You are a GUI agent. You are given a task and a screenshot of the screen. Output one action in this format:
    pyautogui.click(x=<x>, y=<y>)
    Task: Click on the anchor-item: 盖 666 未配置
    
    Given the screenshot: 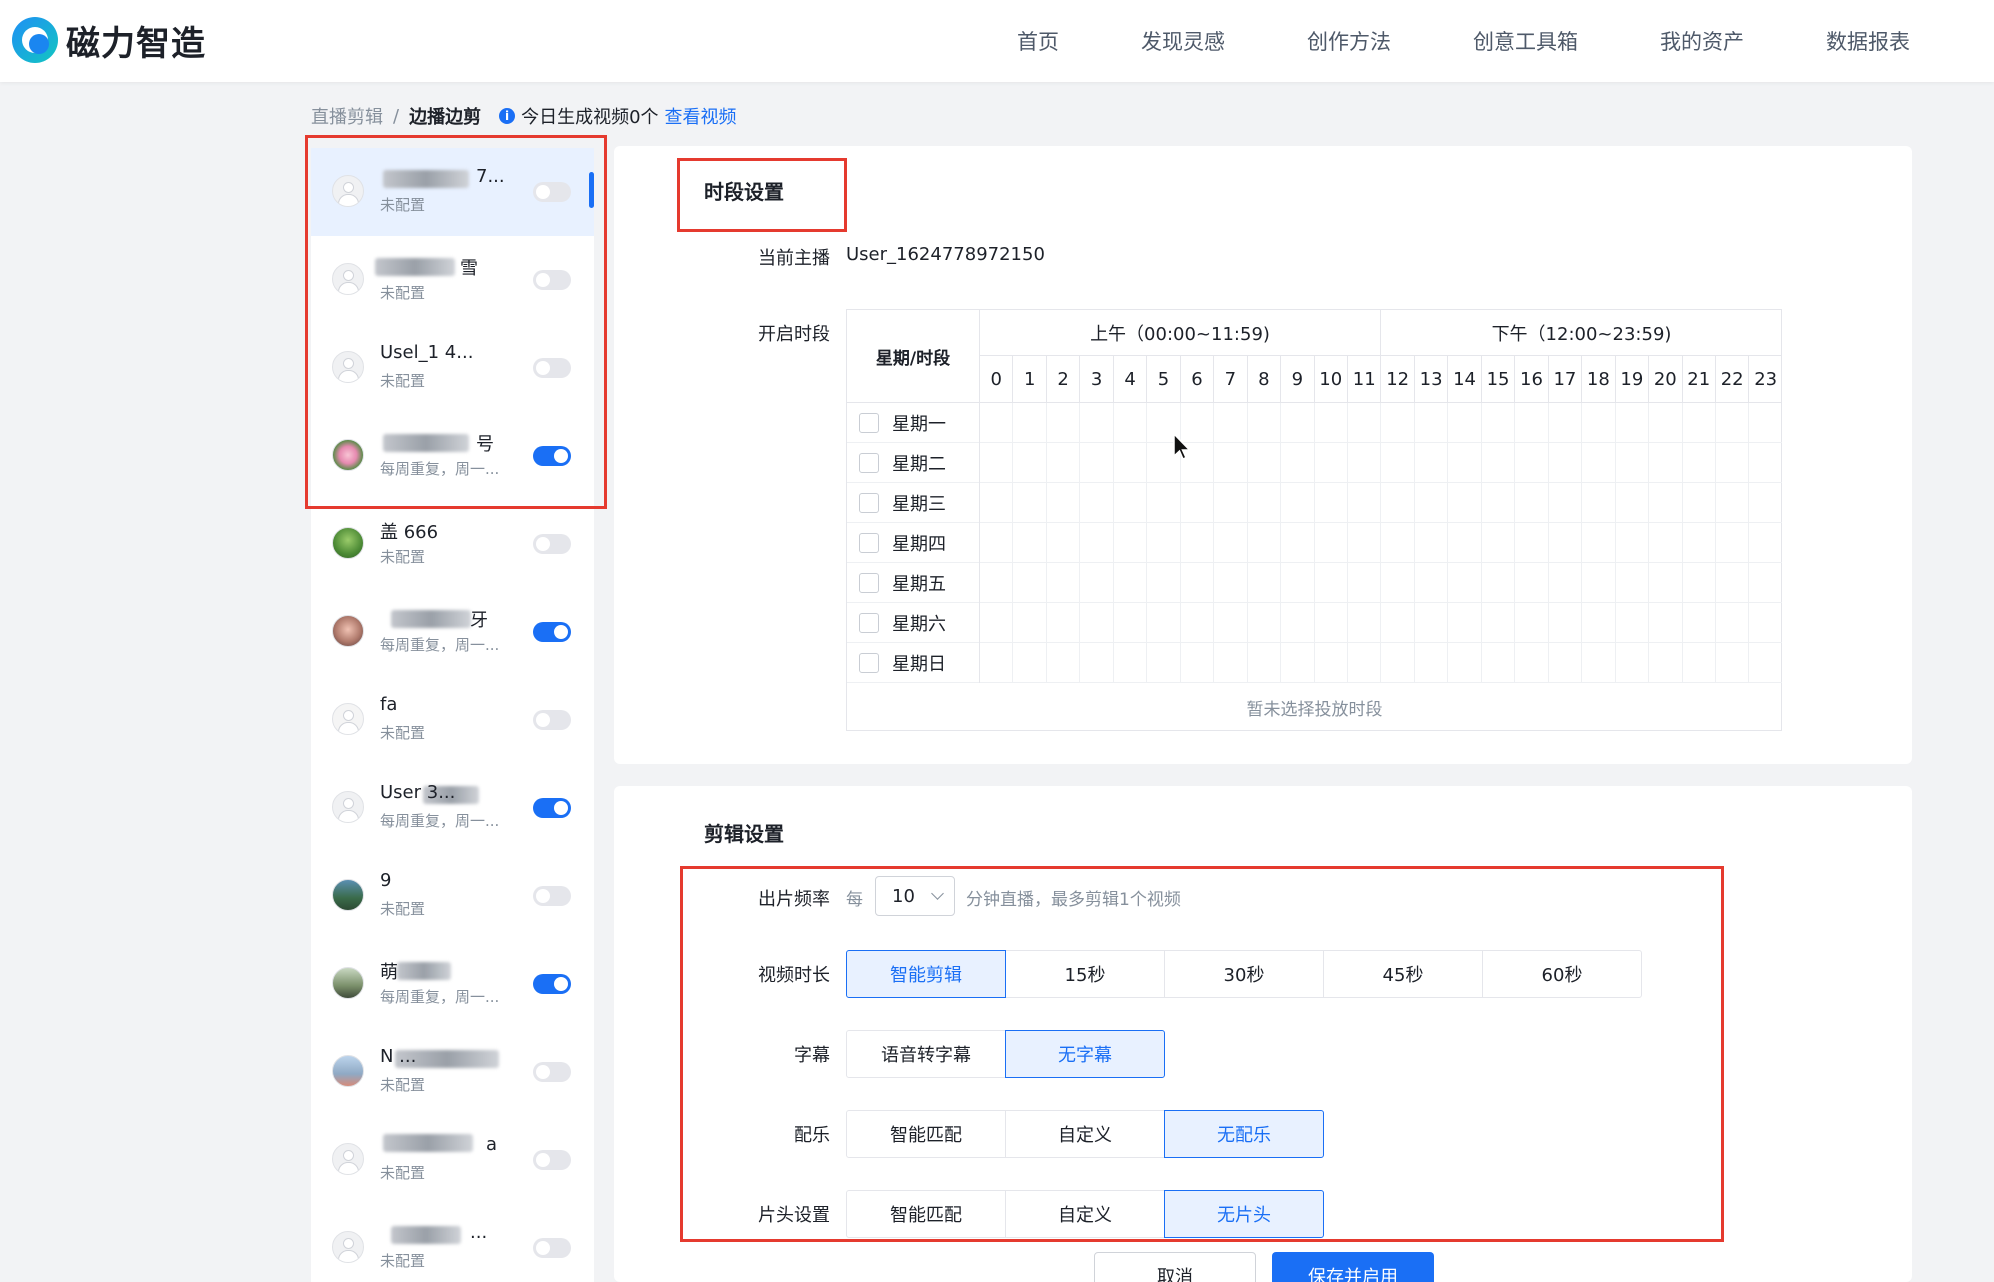 What is the action you would take?
    pyautogui.click(x=452, y=544)
    